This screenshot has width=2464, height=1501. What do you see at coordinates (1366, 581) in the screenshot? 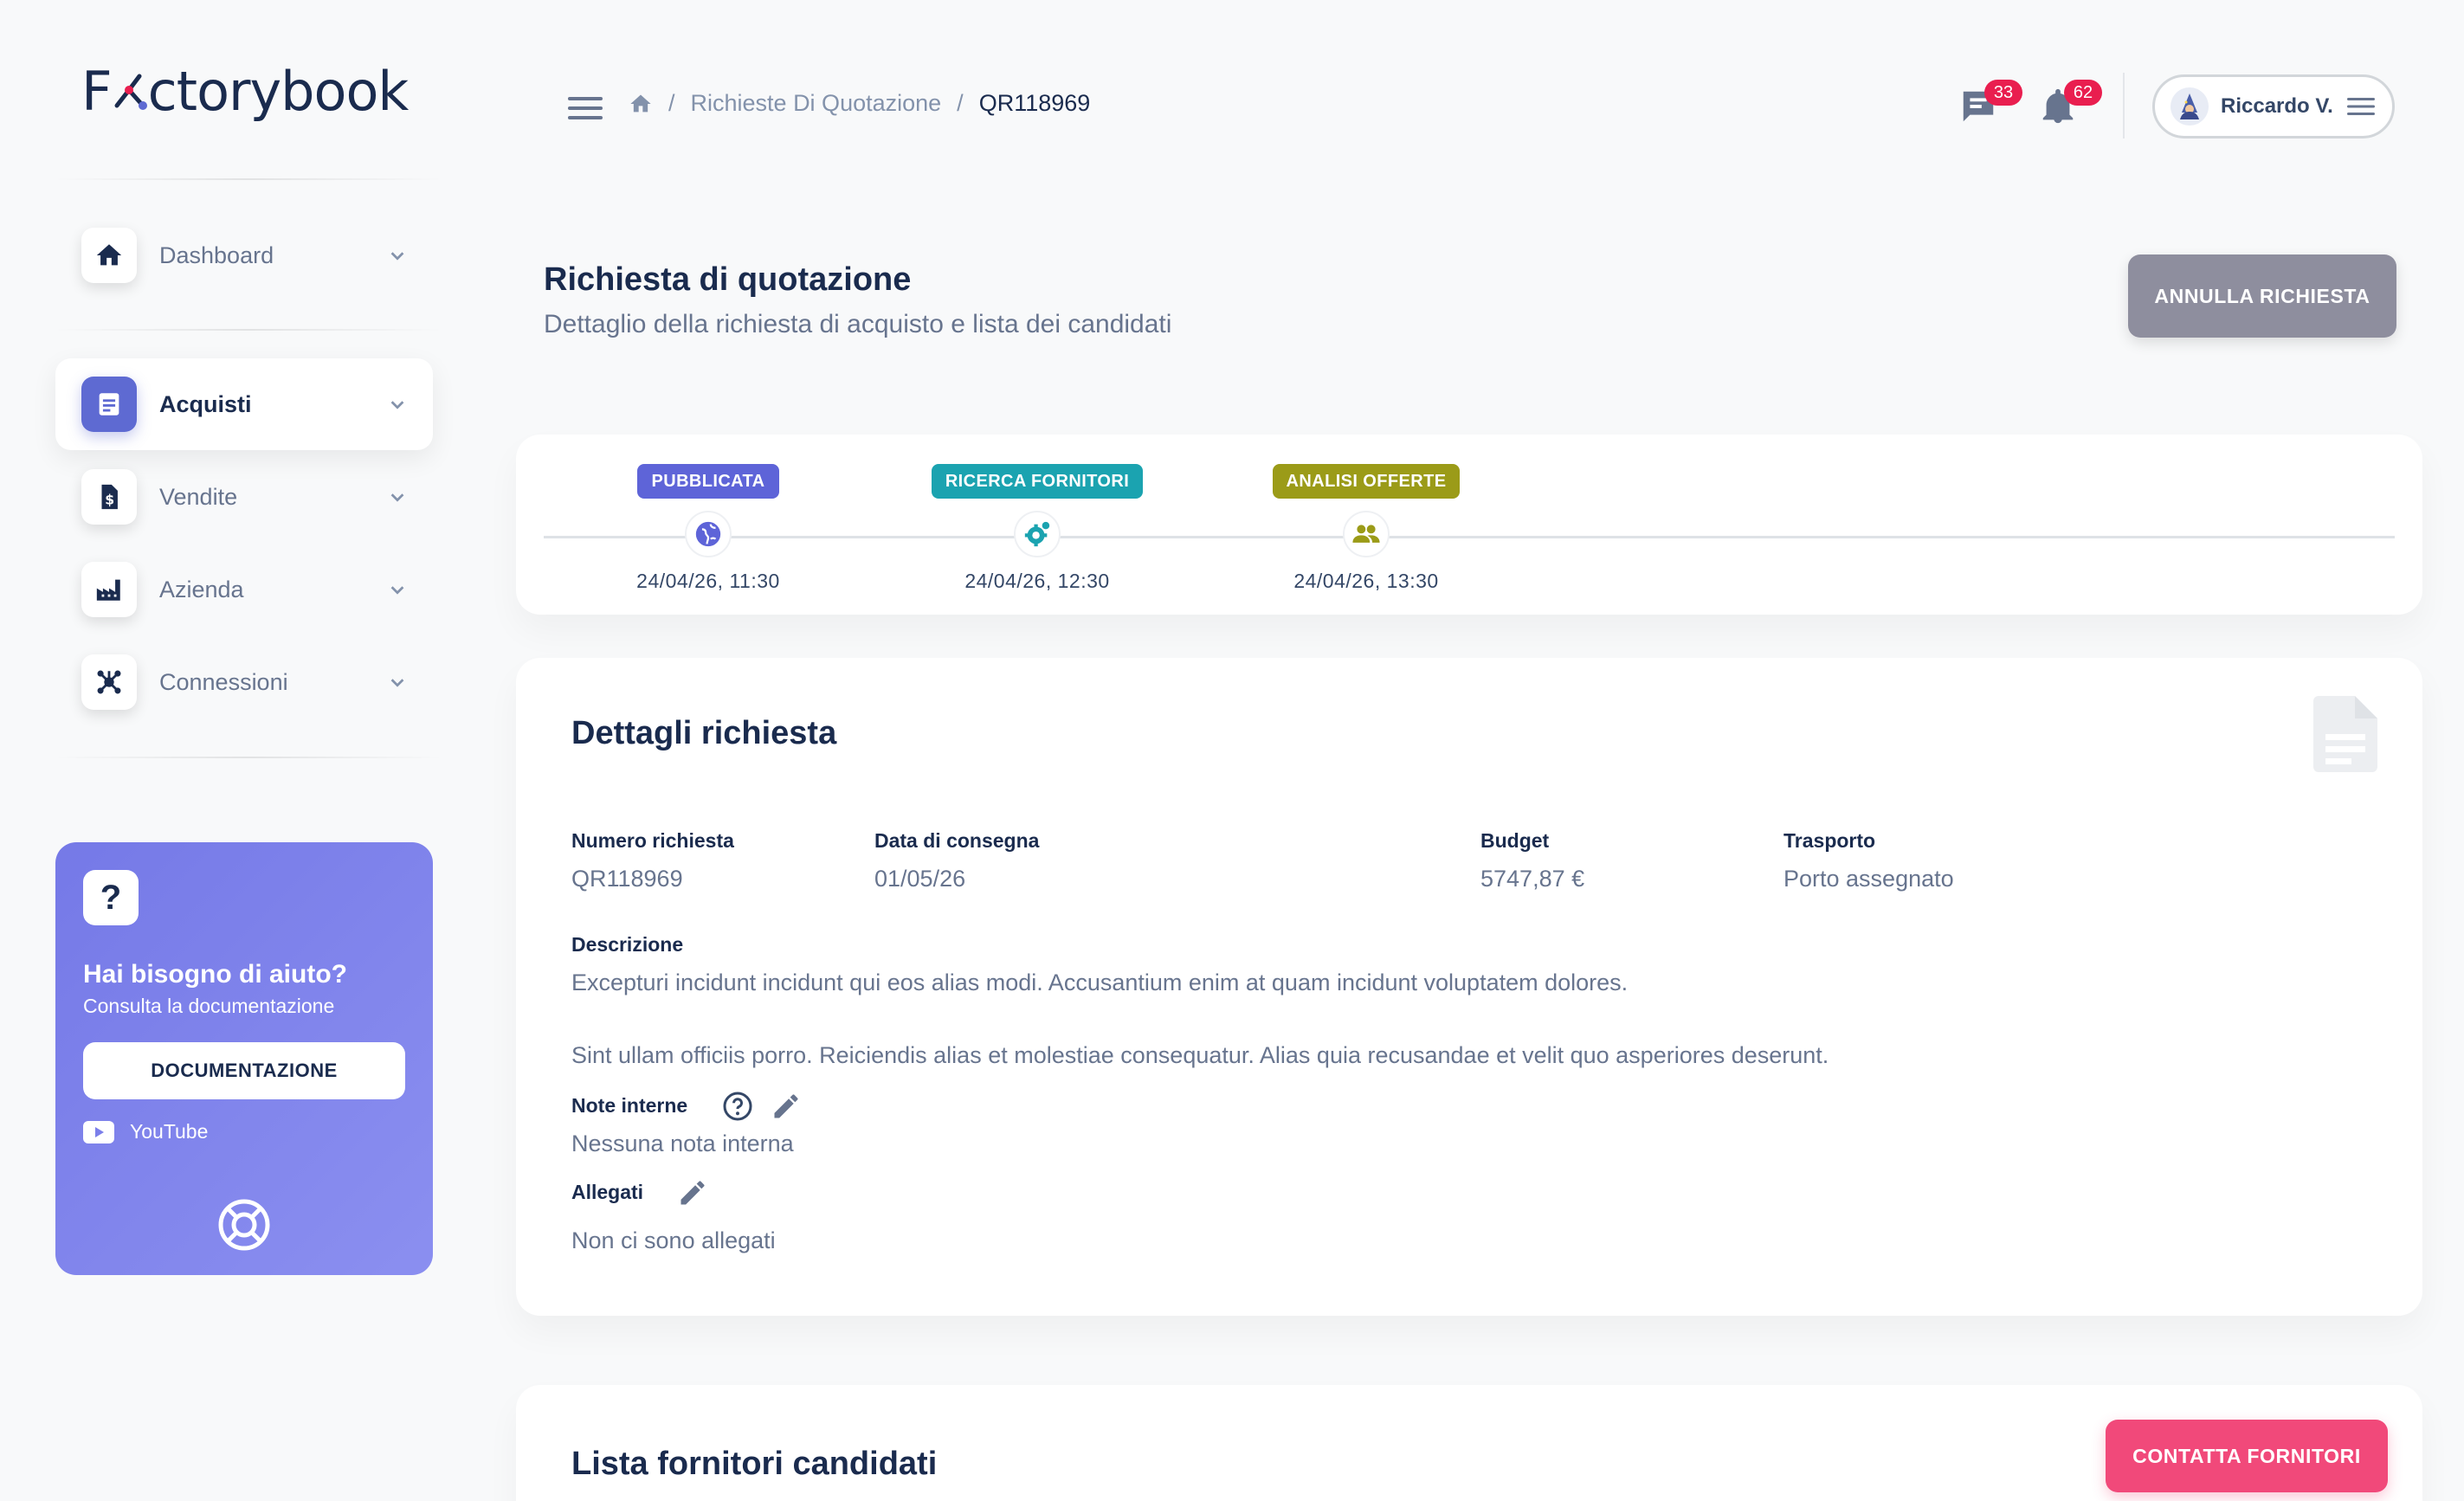
I see `timeline-date: 24/04/26, 13:30` at bounding box center [1366, 581].